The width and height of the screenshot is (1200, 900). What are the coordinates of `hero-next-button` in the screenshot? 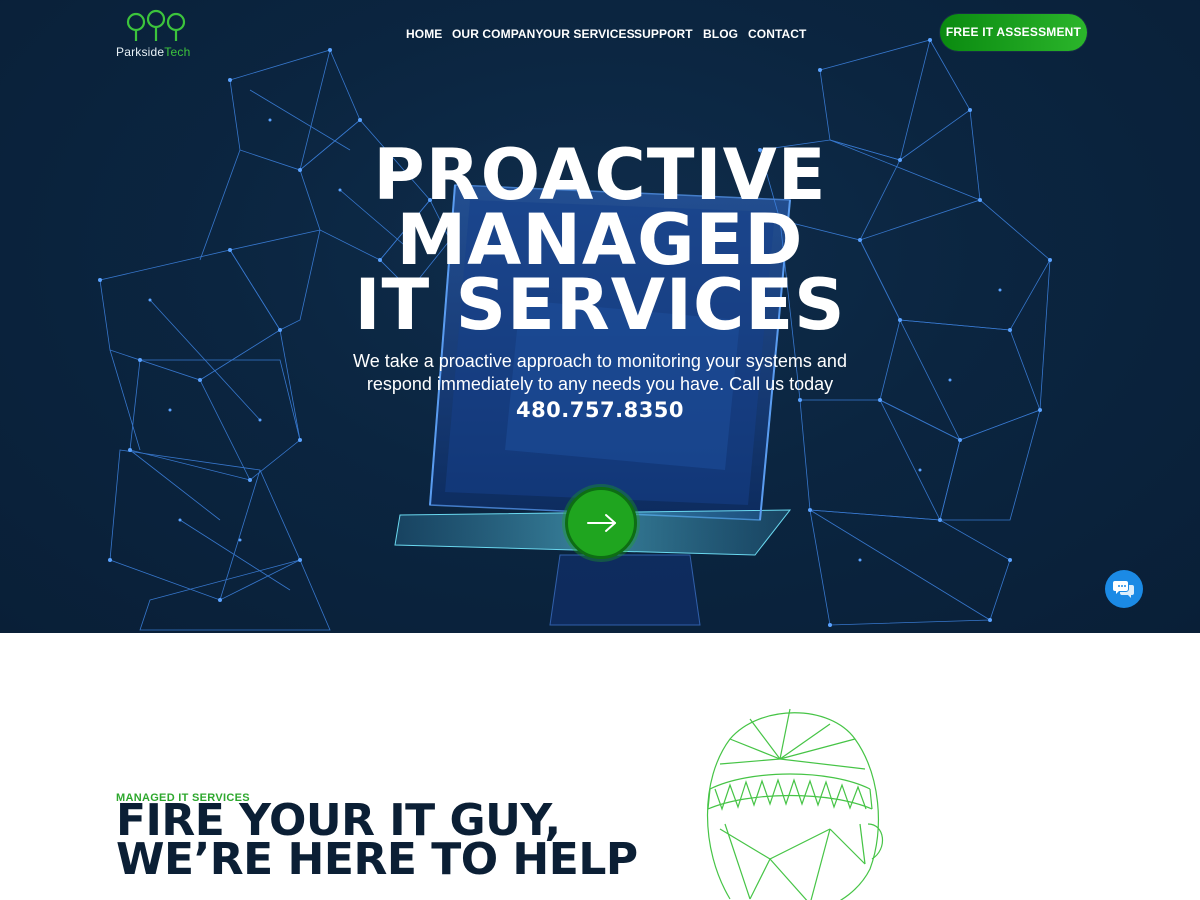 It's located at (601, 523).